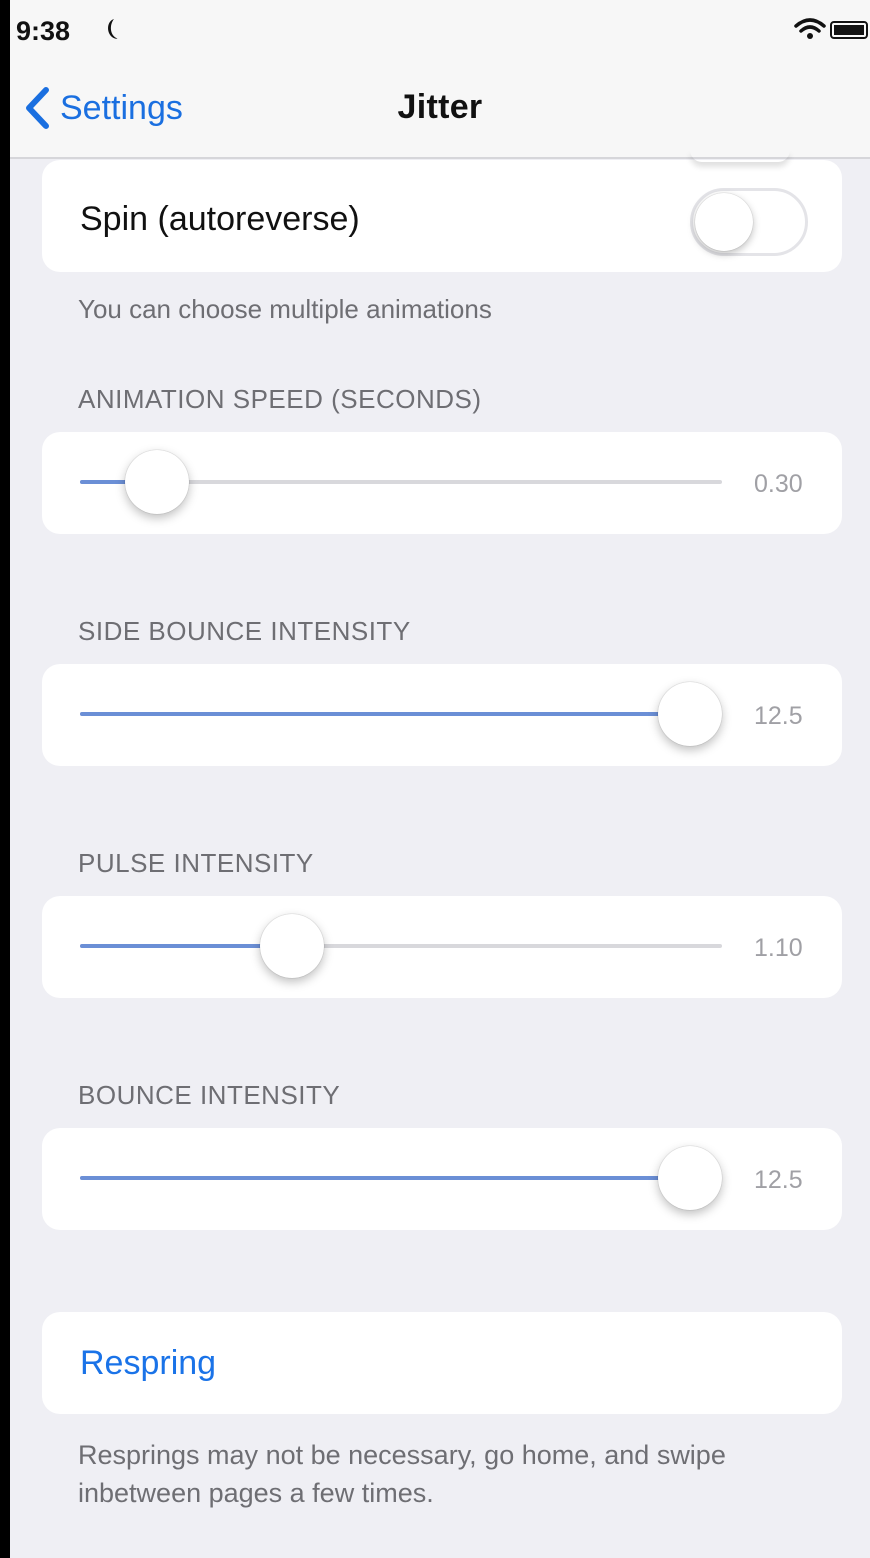  Describe the element at coordinates (778, 716) in the screenshot. I see `side-bounce-value: 12.5` at that location.